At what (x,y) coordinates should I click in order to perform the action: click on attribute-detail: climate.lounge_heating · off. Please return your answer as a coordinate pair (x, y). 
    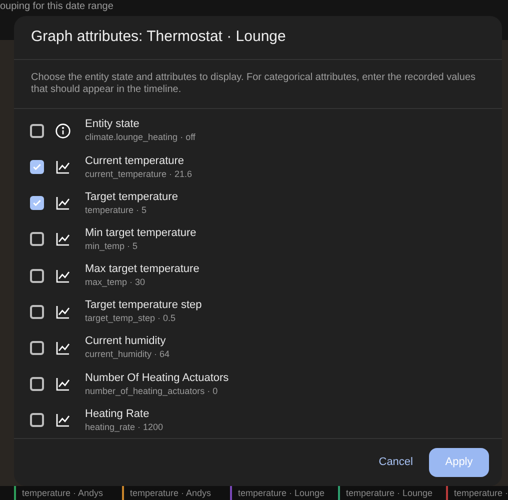
    Looking at the image, I should click on (140, 137).